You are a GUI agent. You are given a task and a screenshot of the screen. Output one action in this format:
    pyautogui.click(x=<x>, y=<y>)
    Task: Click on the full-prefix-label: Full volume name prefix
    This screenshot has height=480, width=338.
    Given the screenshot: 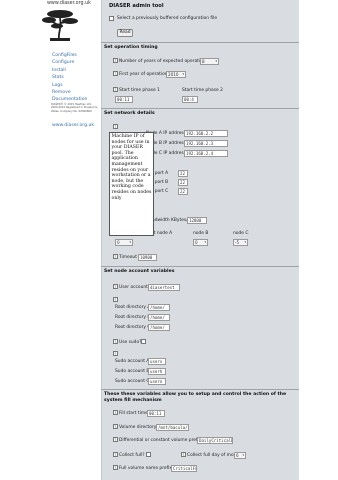 What is the action you would take?
    pyautogui.click(x=145, y=468)
    